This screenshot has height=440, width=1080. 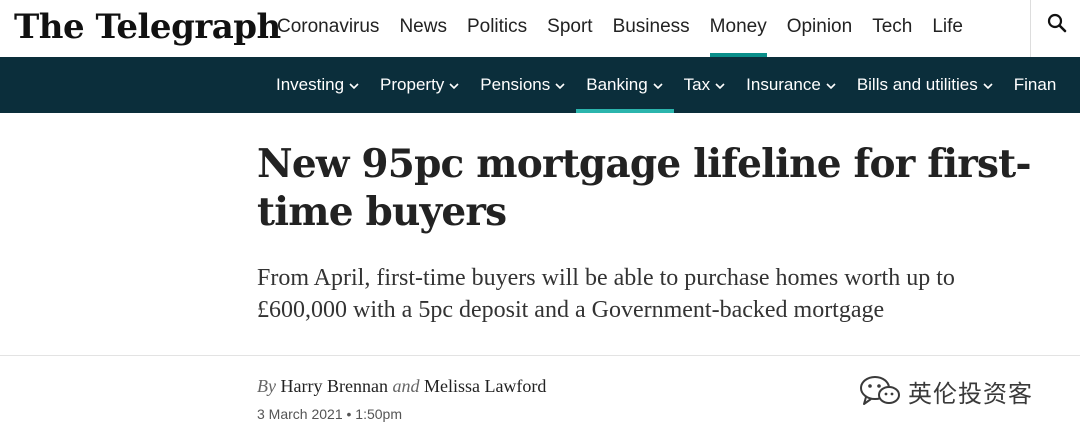 What do you see at coordinates (820, 28) in the screenshot?
I see `nav-item-opinion: Opinion` at bounding box center [820, 28].